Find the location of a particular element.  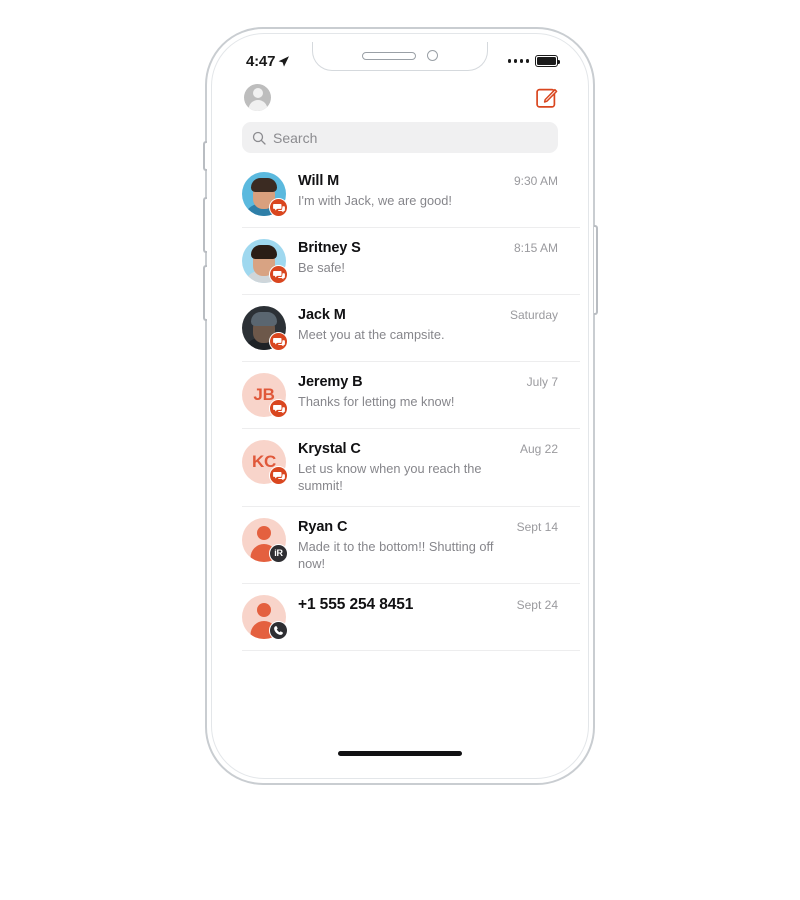

contact-name: Krystal C is located at coordinates (329, 449).